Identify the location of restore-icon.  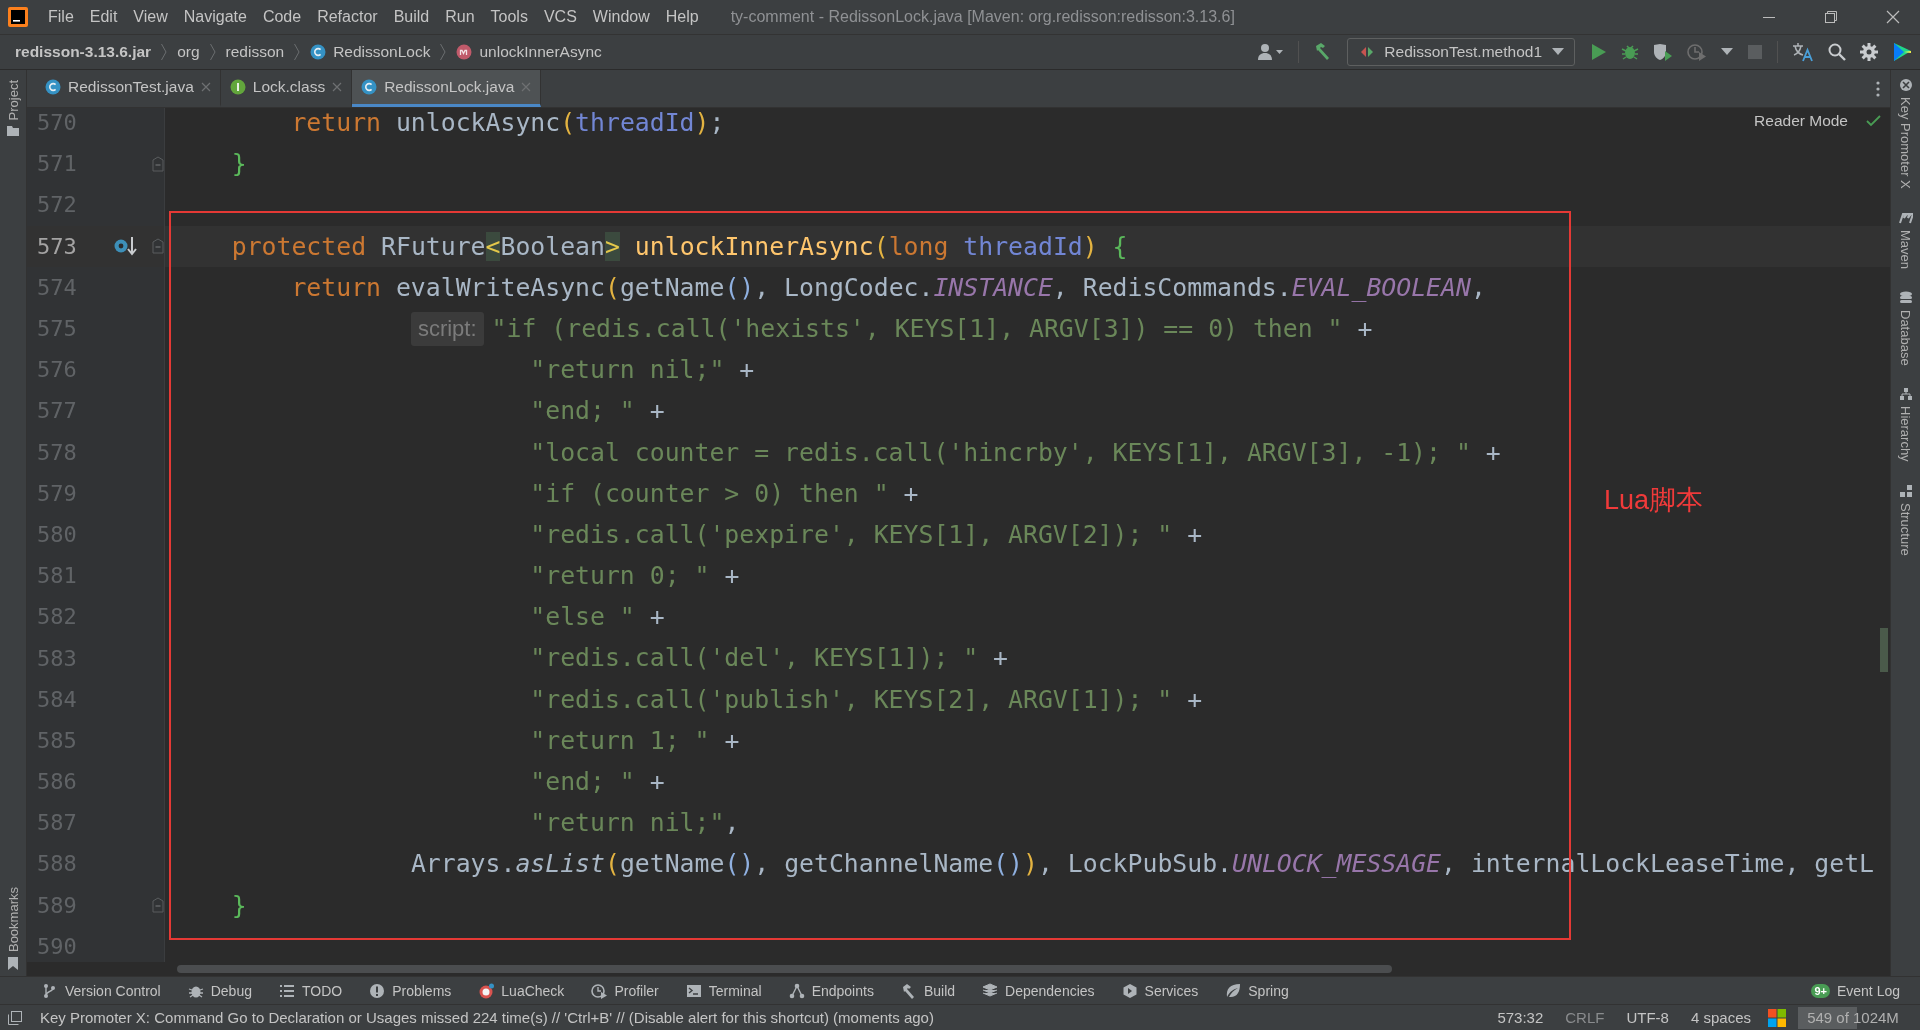
(1831, 17).